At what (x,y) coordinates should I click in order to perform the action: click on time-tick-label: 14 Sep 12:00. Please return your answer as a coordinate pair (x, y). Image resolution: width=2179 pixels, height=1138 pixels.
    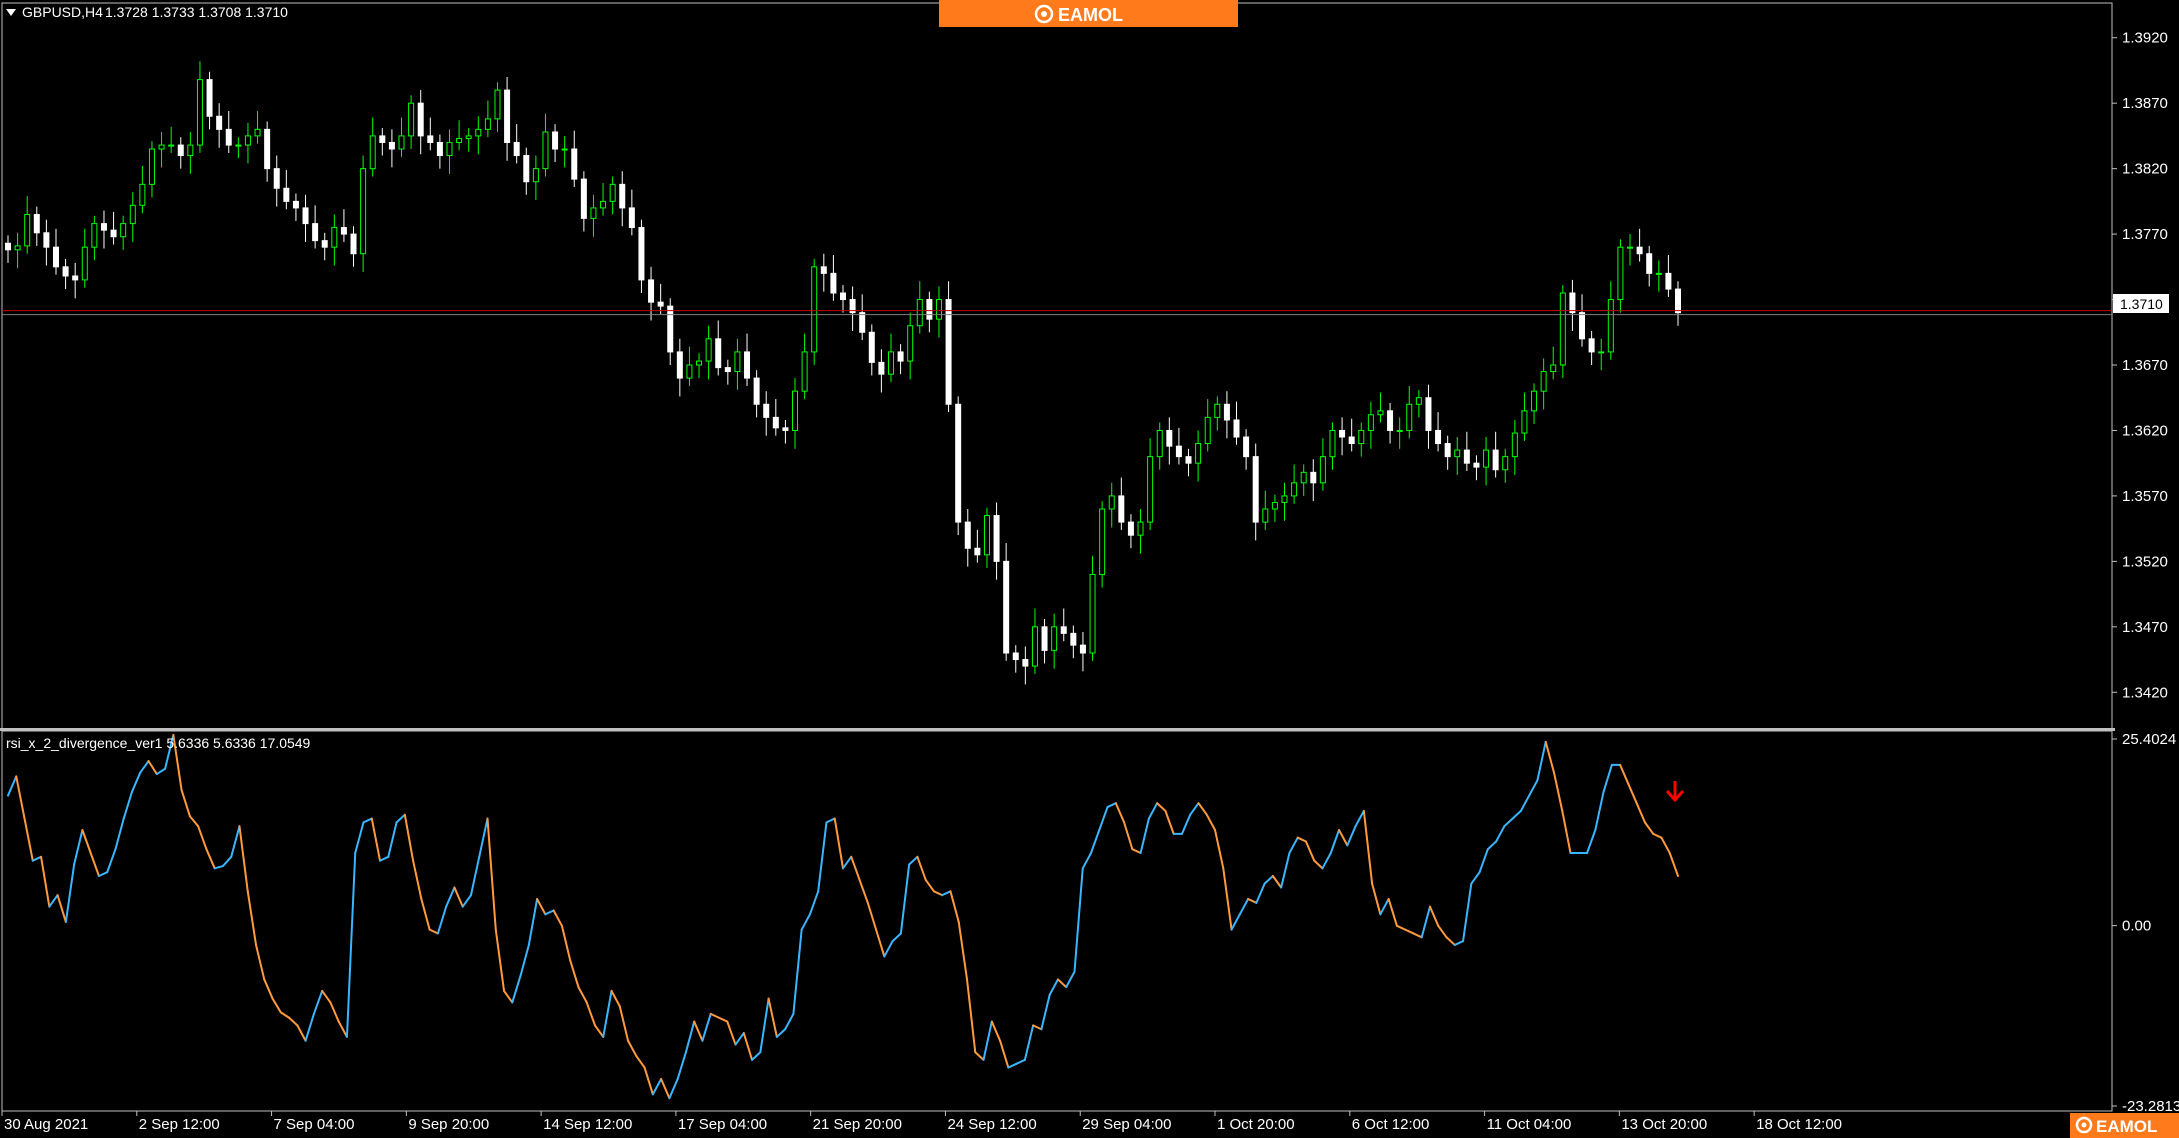
    Looking at the image, I should click on (587, 1124).